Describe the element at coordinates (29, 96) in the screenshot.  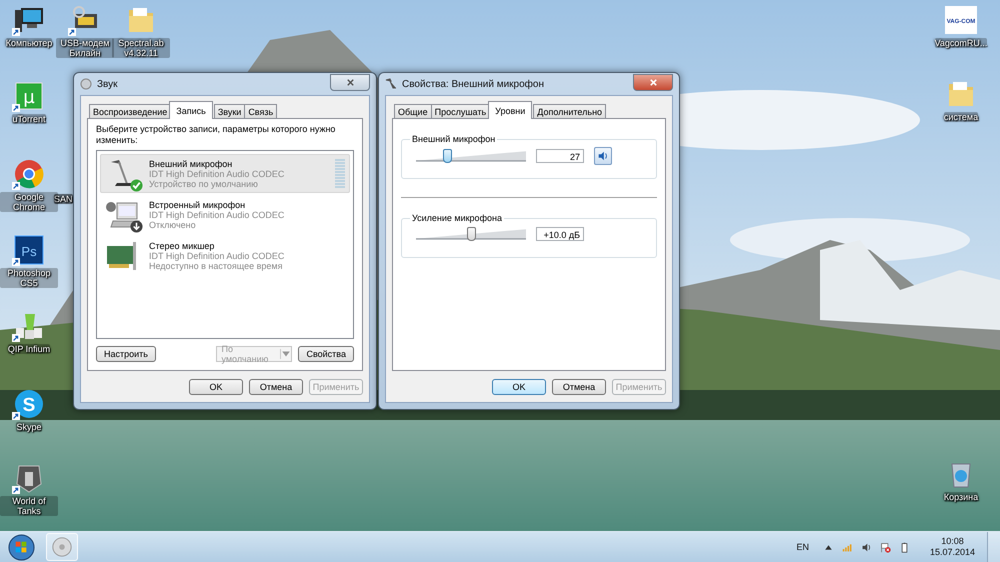
I see `utorrent-icon: µ` at that location.